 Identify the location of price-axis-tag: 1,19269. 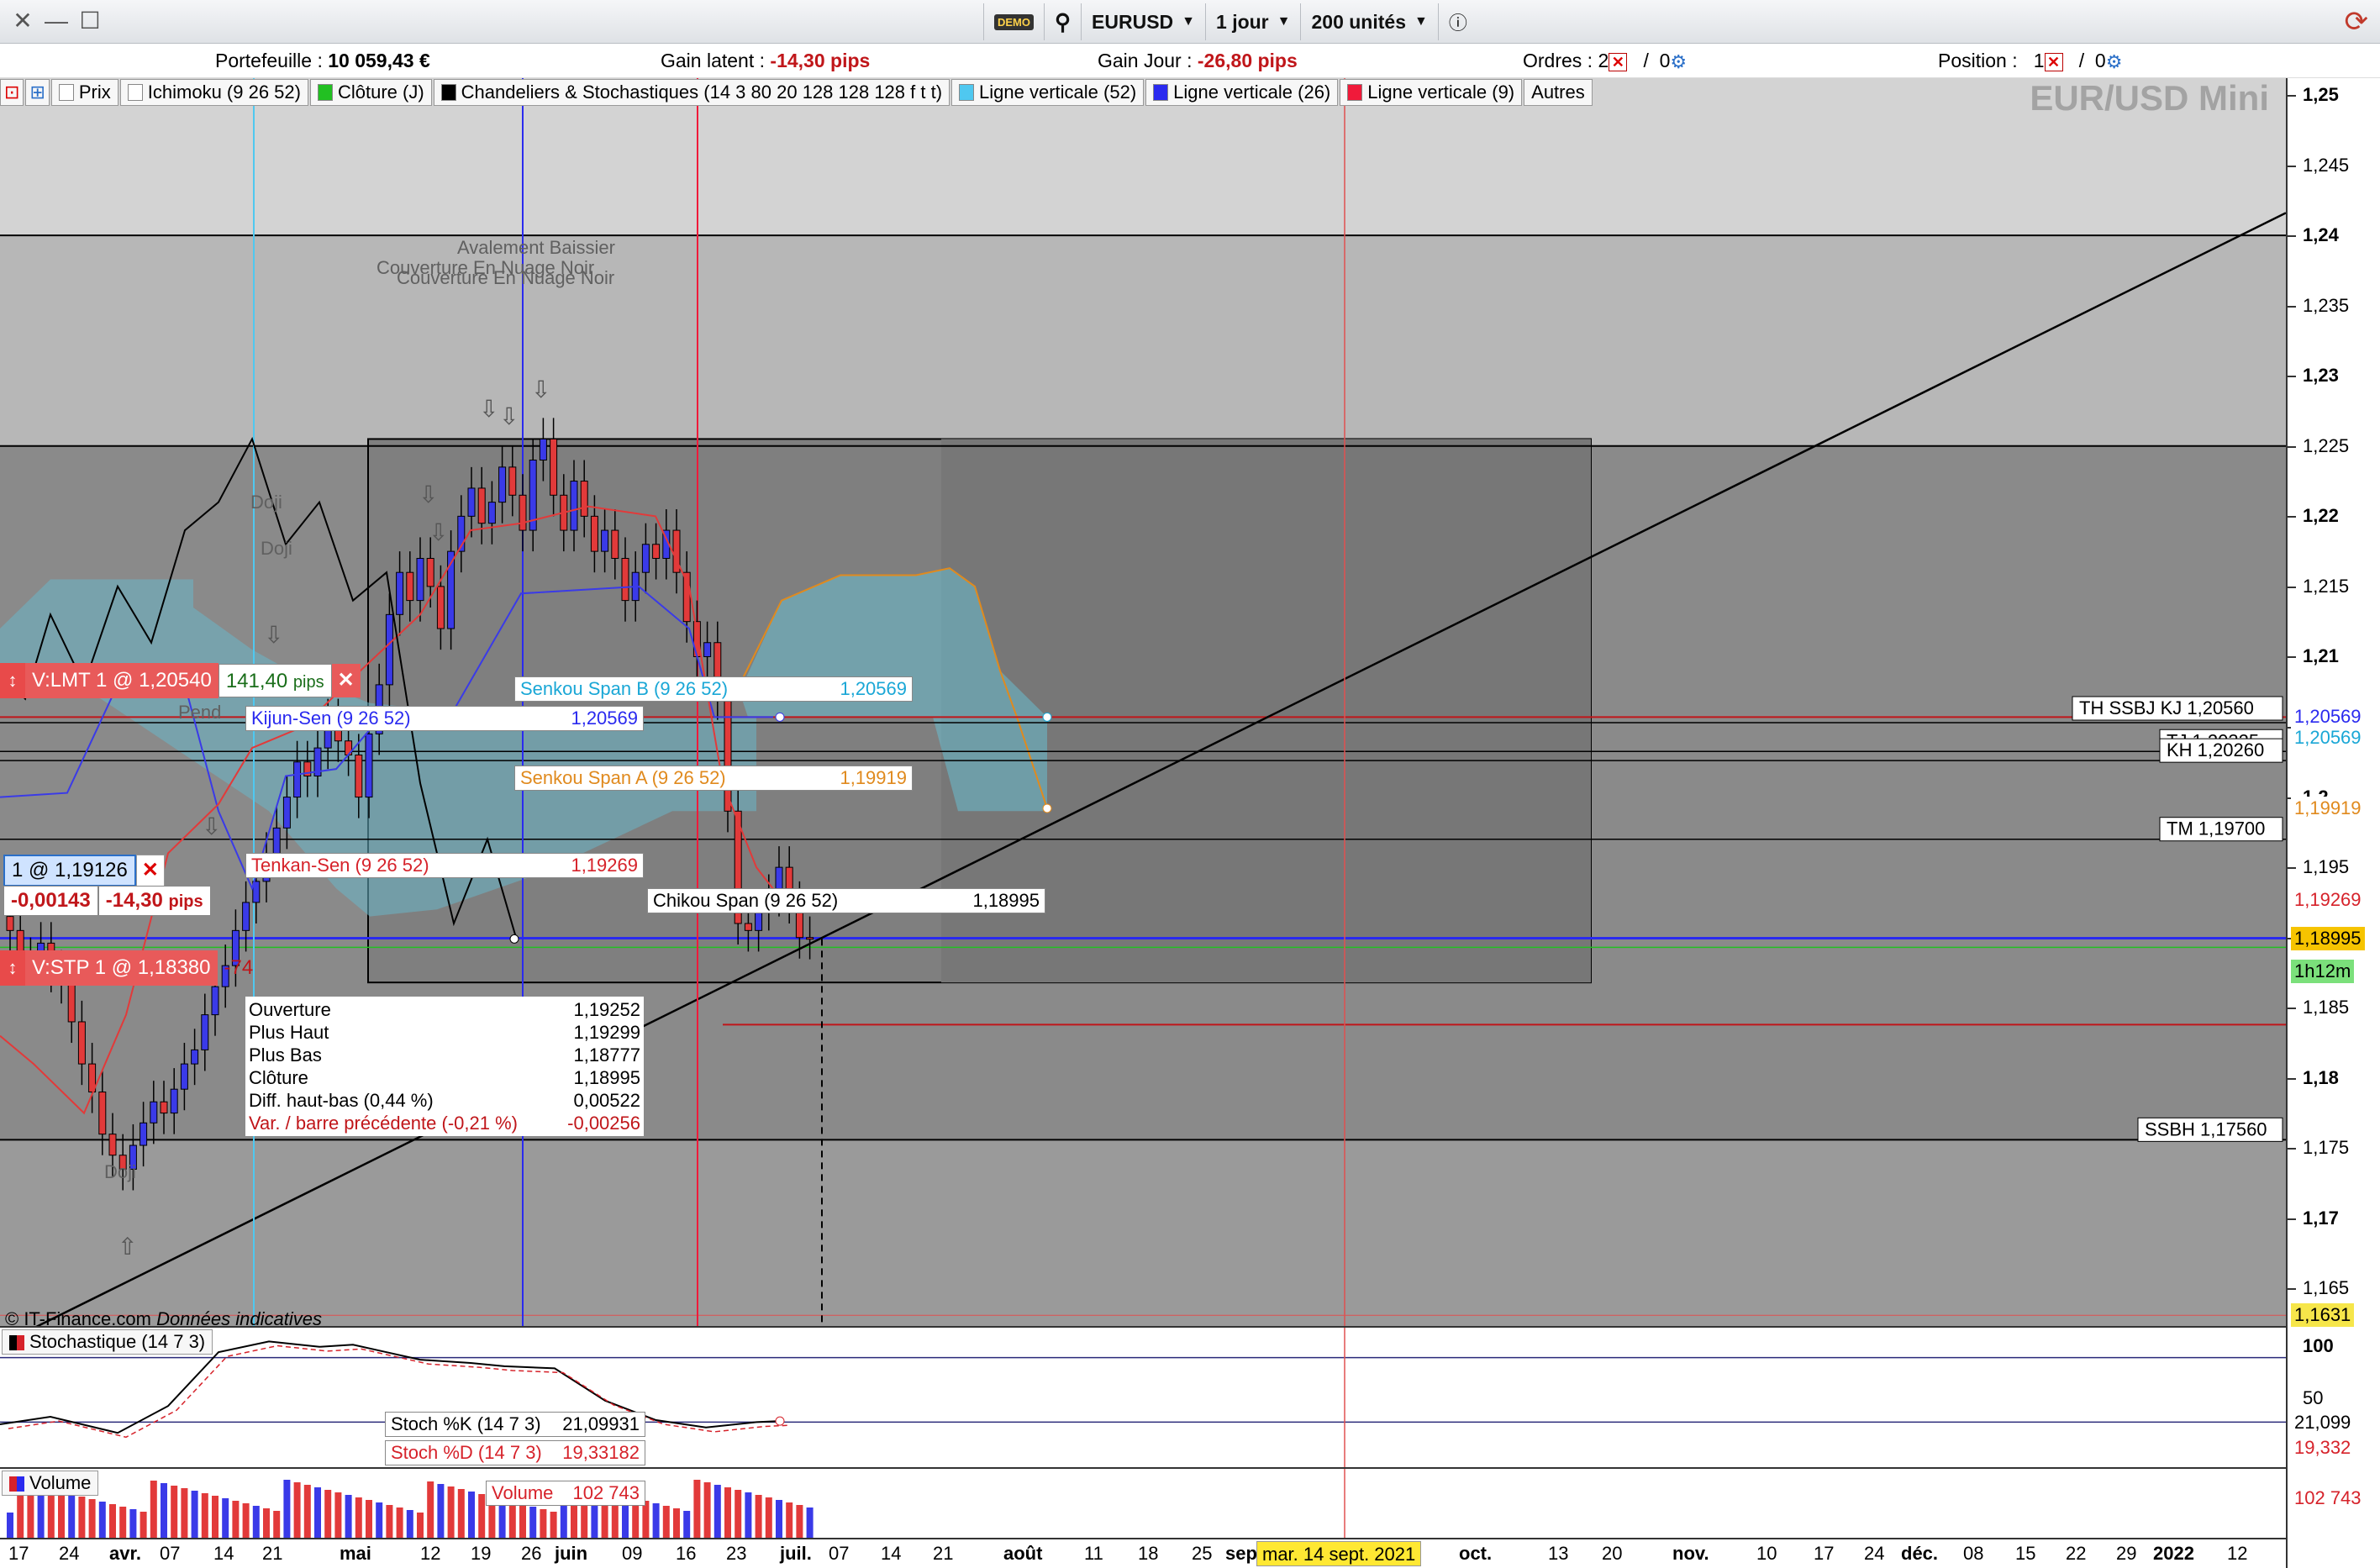
(2328, 899).